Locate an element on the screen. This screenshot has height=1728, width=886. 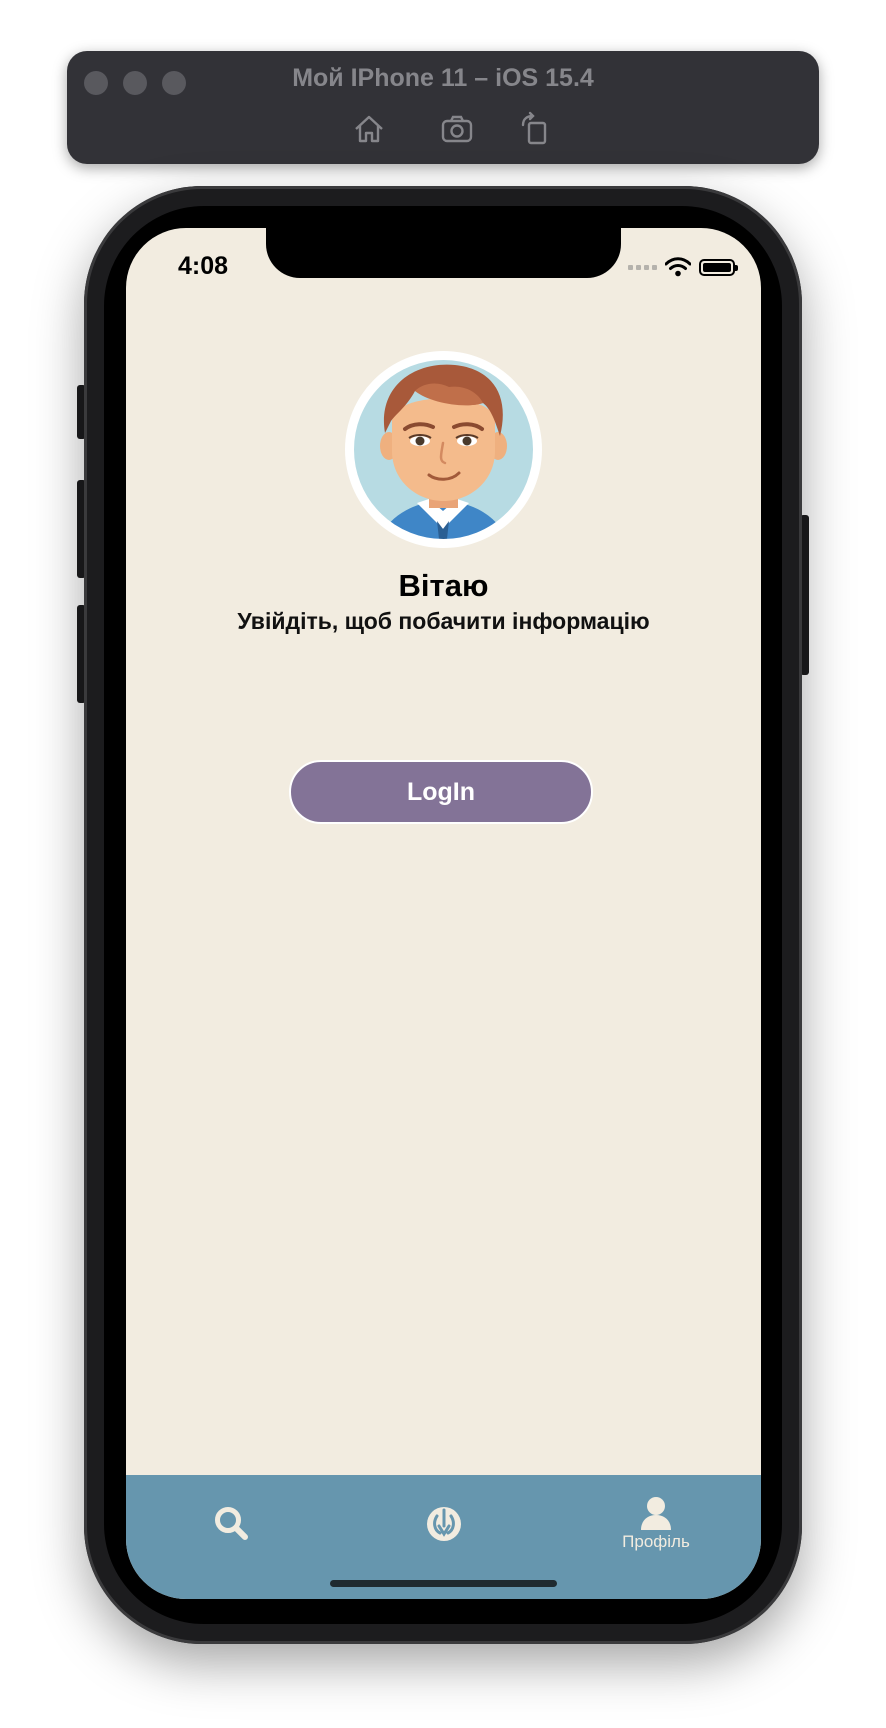
login-button: LogIn is located at coordinates (441, 792).